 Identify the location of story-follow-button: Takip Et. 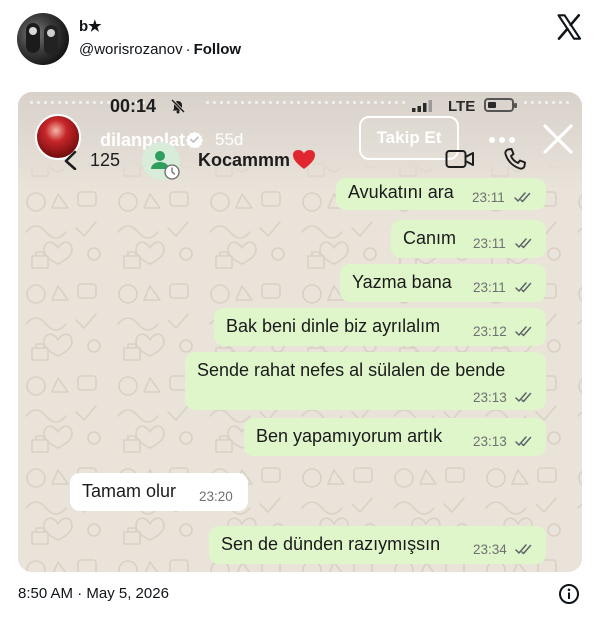
(409, 138).